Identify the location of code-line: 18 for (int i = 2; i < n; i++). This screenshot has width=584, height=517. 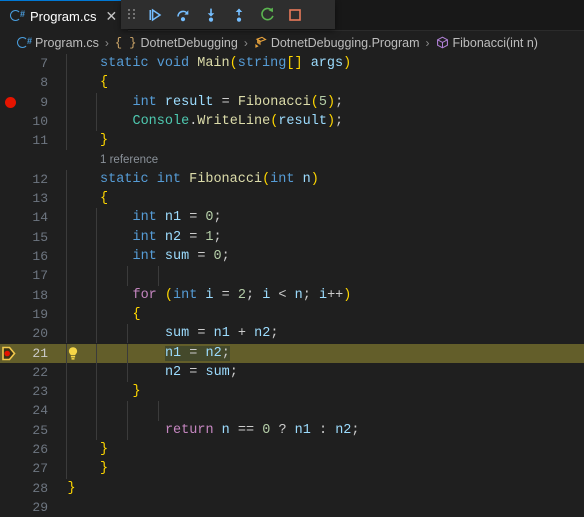
(292, 295).